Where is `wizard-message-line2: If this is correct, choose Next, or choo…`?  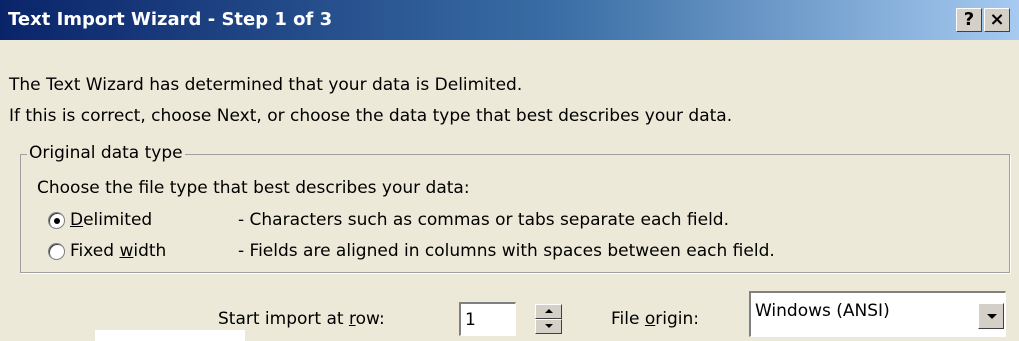
wizard-message-line2: If this is correct, choose Next, or choo… is located at coordinates (371, 116).